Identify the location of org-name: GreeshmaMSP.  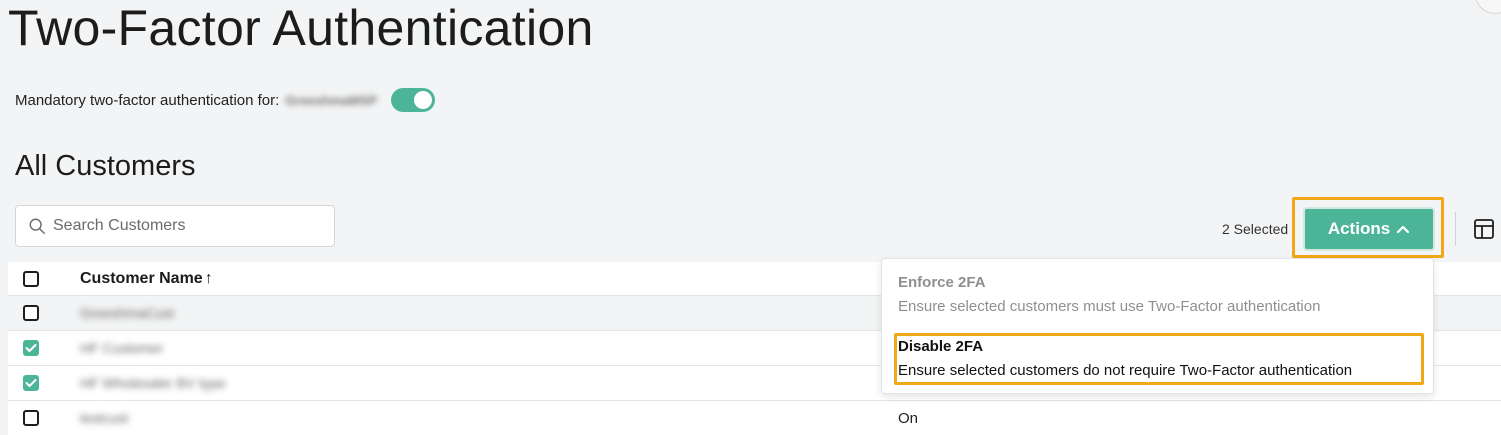
(331, 100).